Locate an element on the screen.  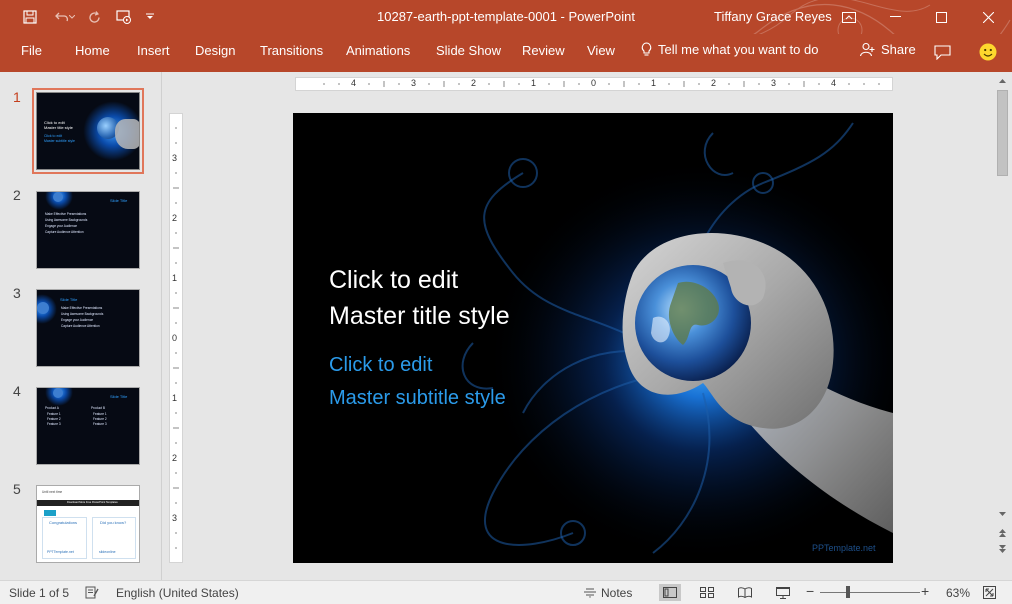
close-icon is located at coordinates (988, 17).